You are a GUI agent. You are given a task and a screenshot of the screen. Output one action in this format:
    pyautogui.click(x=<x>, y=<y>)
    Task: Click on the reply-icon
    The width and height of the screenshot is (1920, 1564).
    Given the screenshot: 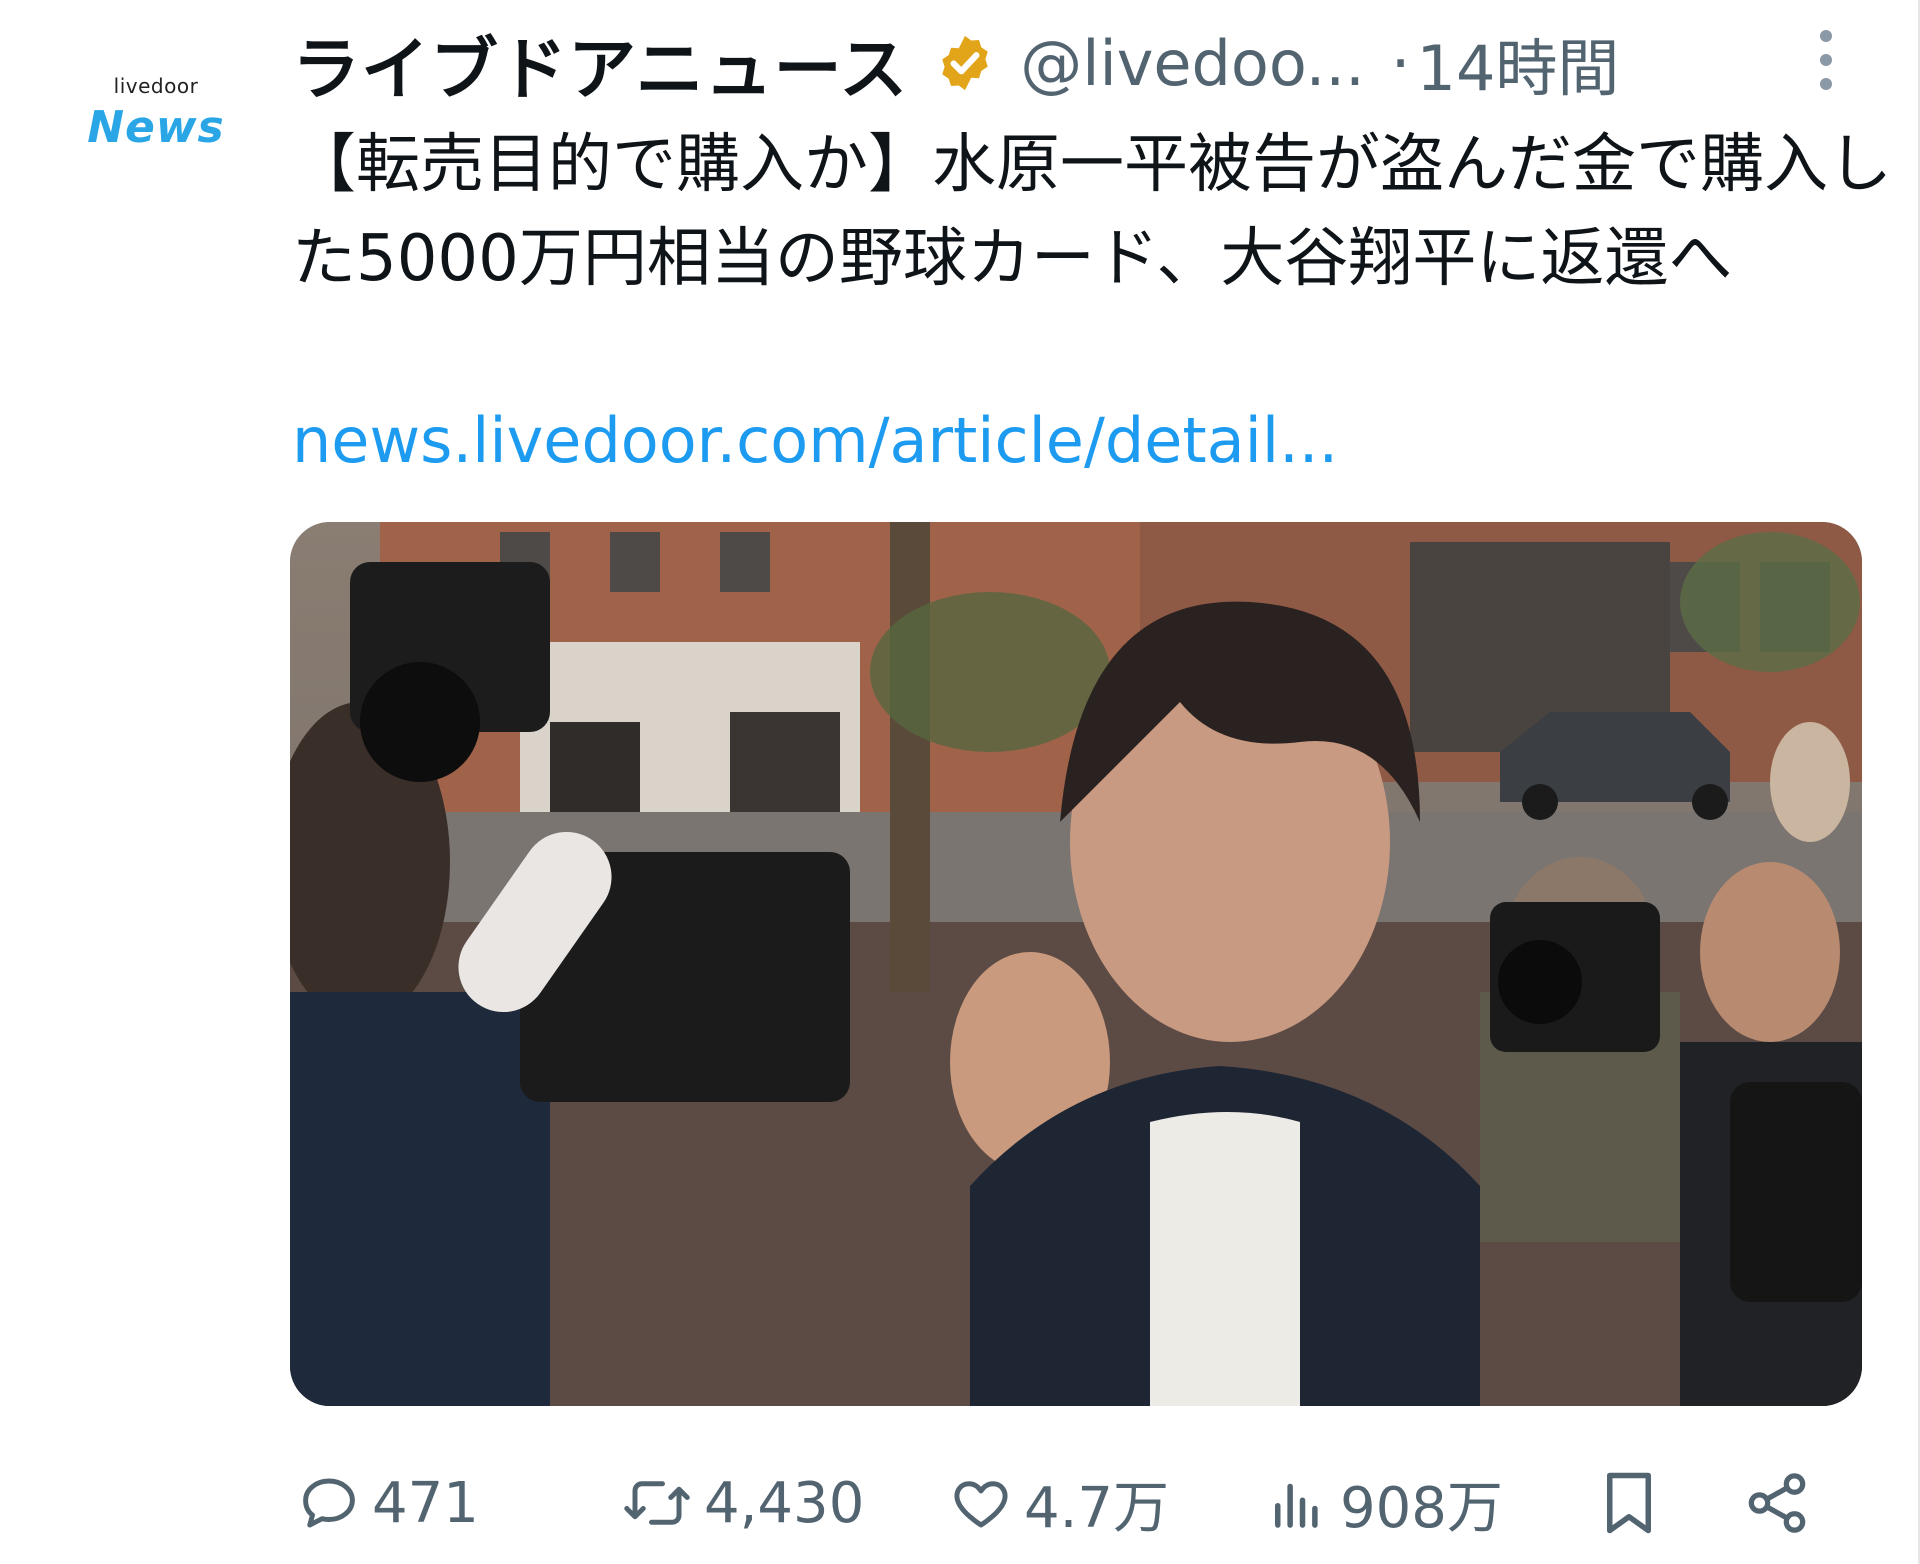 What is the action you would take?
    pyautogui.click(x=329, y=1503)
    